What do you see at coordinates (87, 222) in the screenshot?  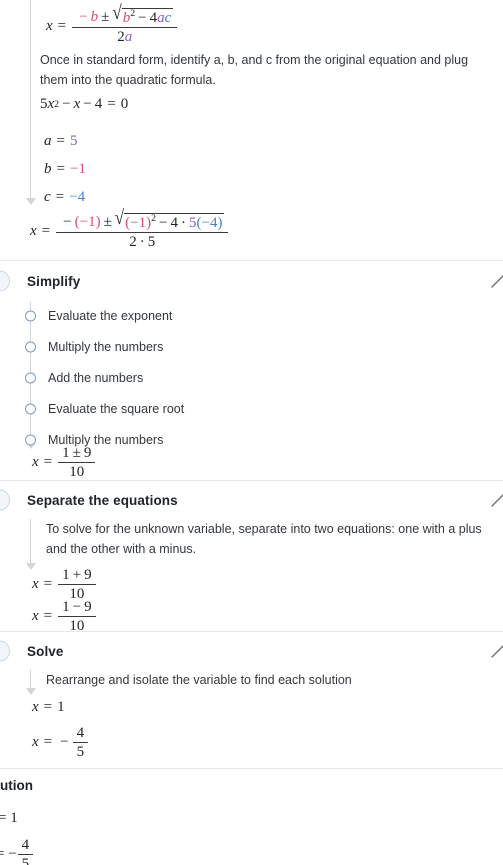 I see `sub-b-value: (−1)` at bounding box center [87, 222].